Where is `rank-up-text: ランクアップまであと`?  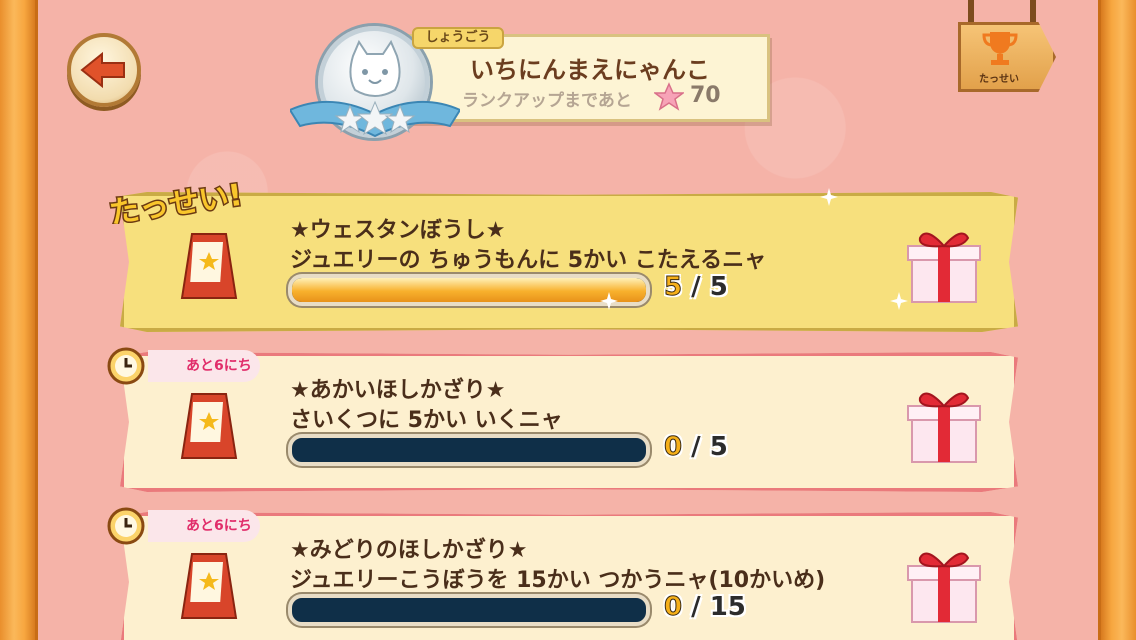 rank-up-text: ランクアップまであと is located at coordinates (547, 101).